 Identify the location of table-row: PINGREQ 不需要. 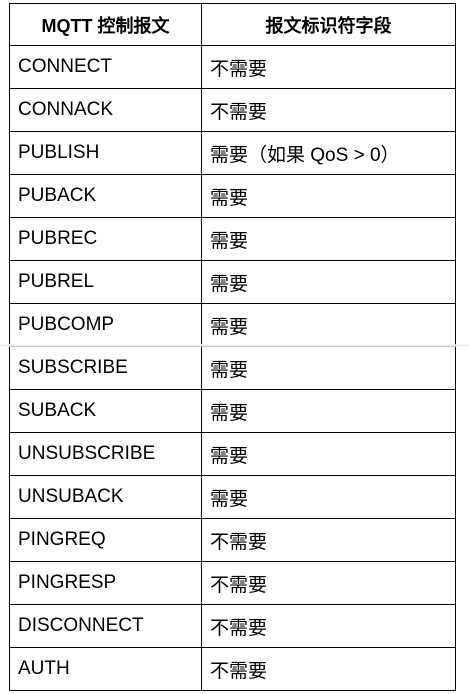
(232, 540).